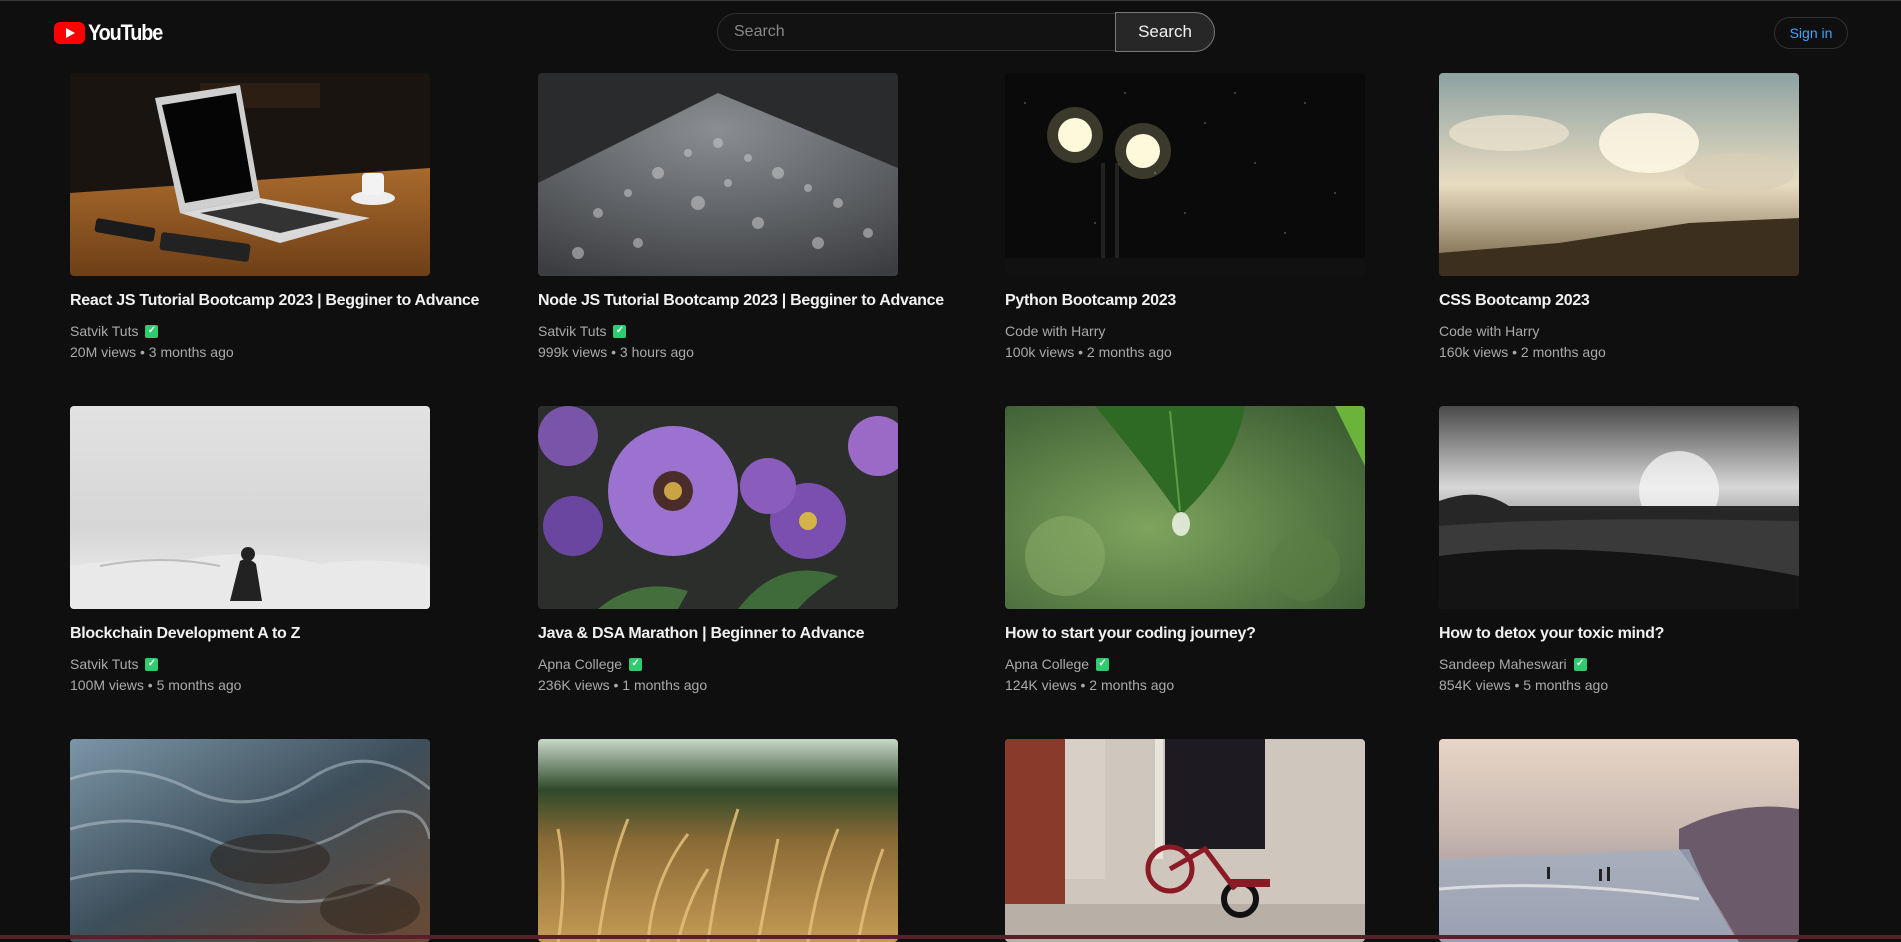  What do you see at coordinates (125, 32) in the screenshot?
I see `logo-text: YouTube` at bounding box center [125, 32].